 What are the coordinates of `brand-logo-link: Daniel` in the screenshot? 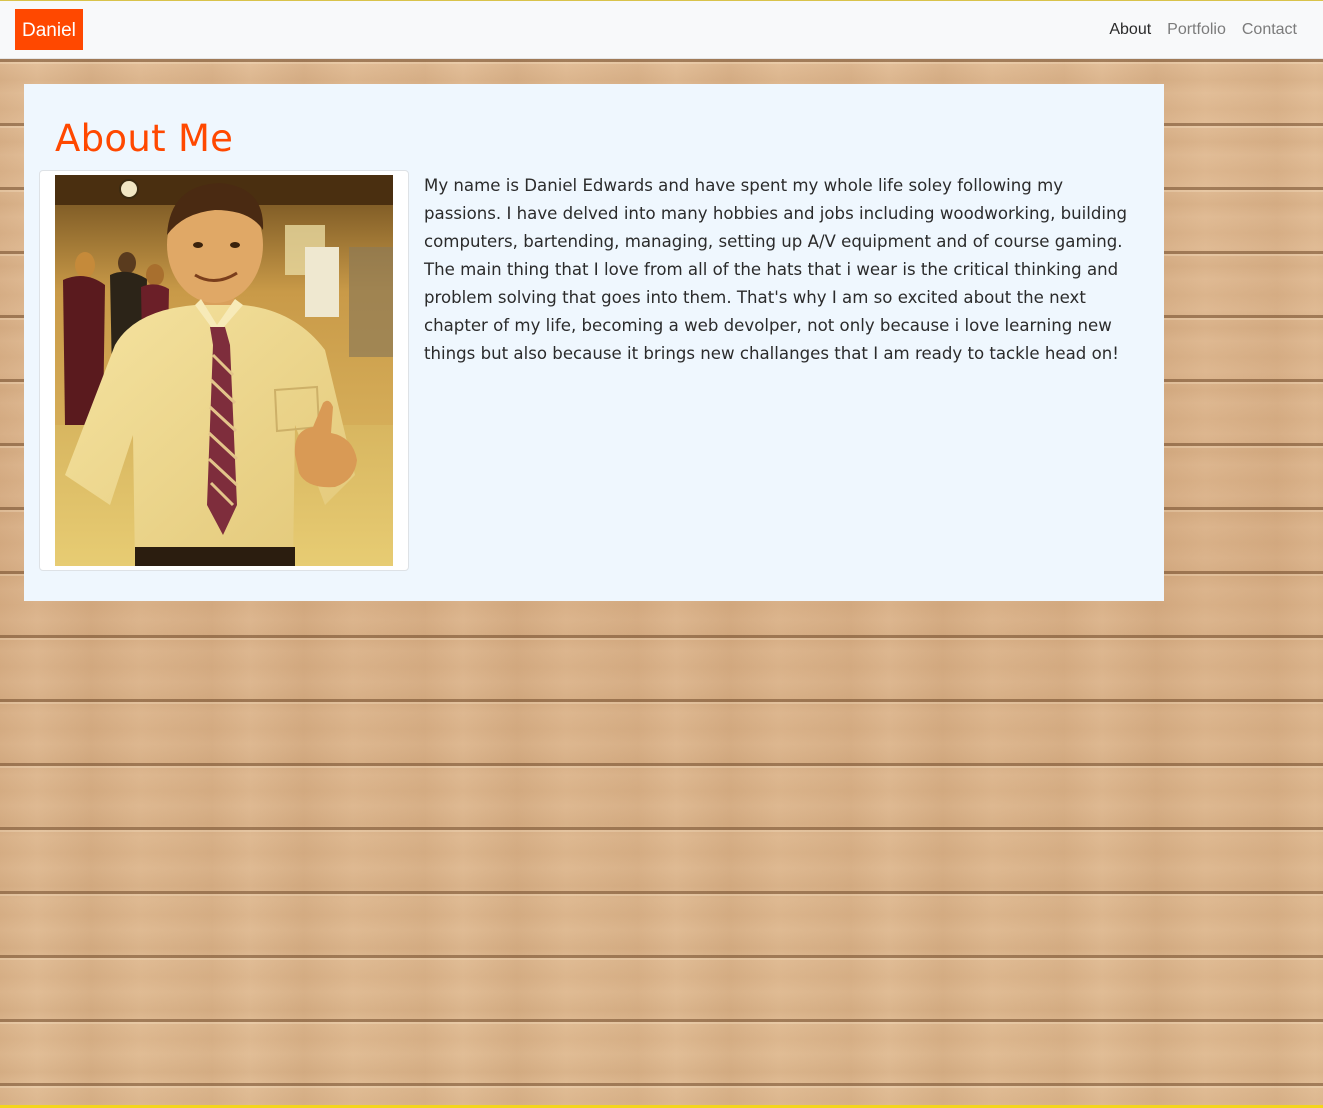 It's located at (49, 29).